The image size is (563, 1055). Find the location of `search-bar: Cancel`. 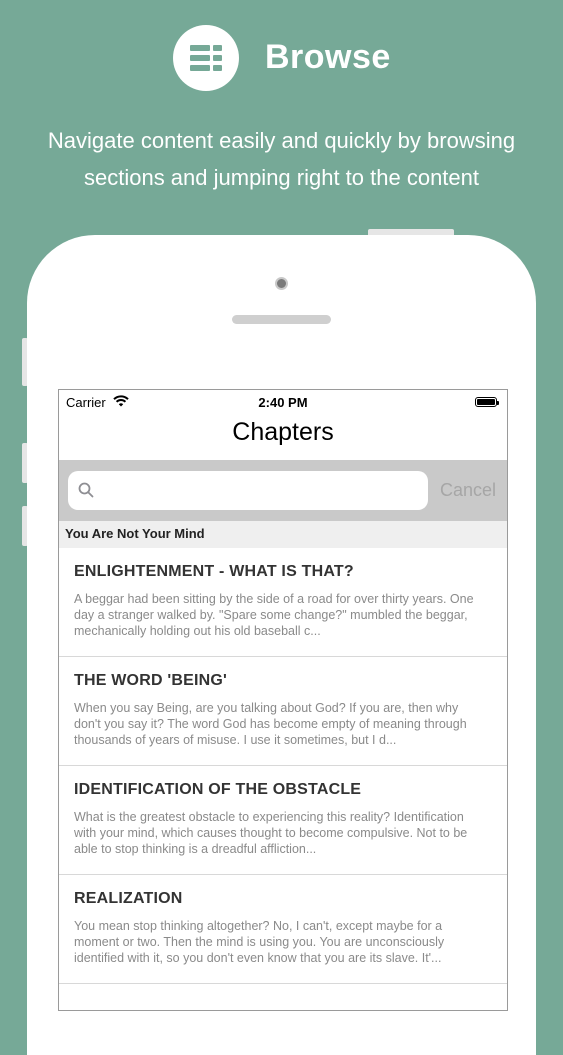

search-bar: Cancel is located at coordinates (283, 490).